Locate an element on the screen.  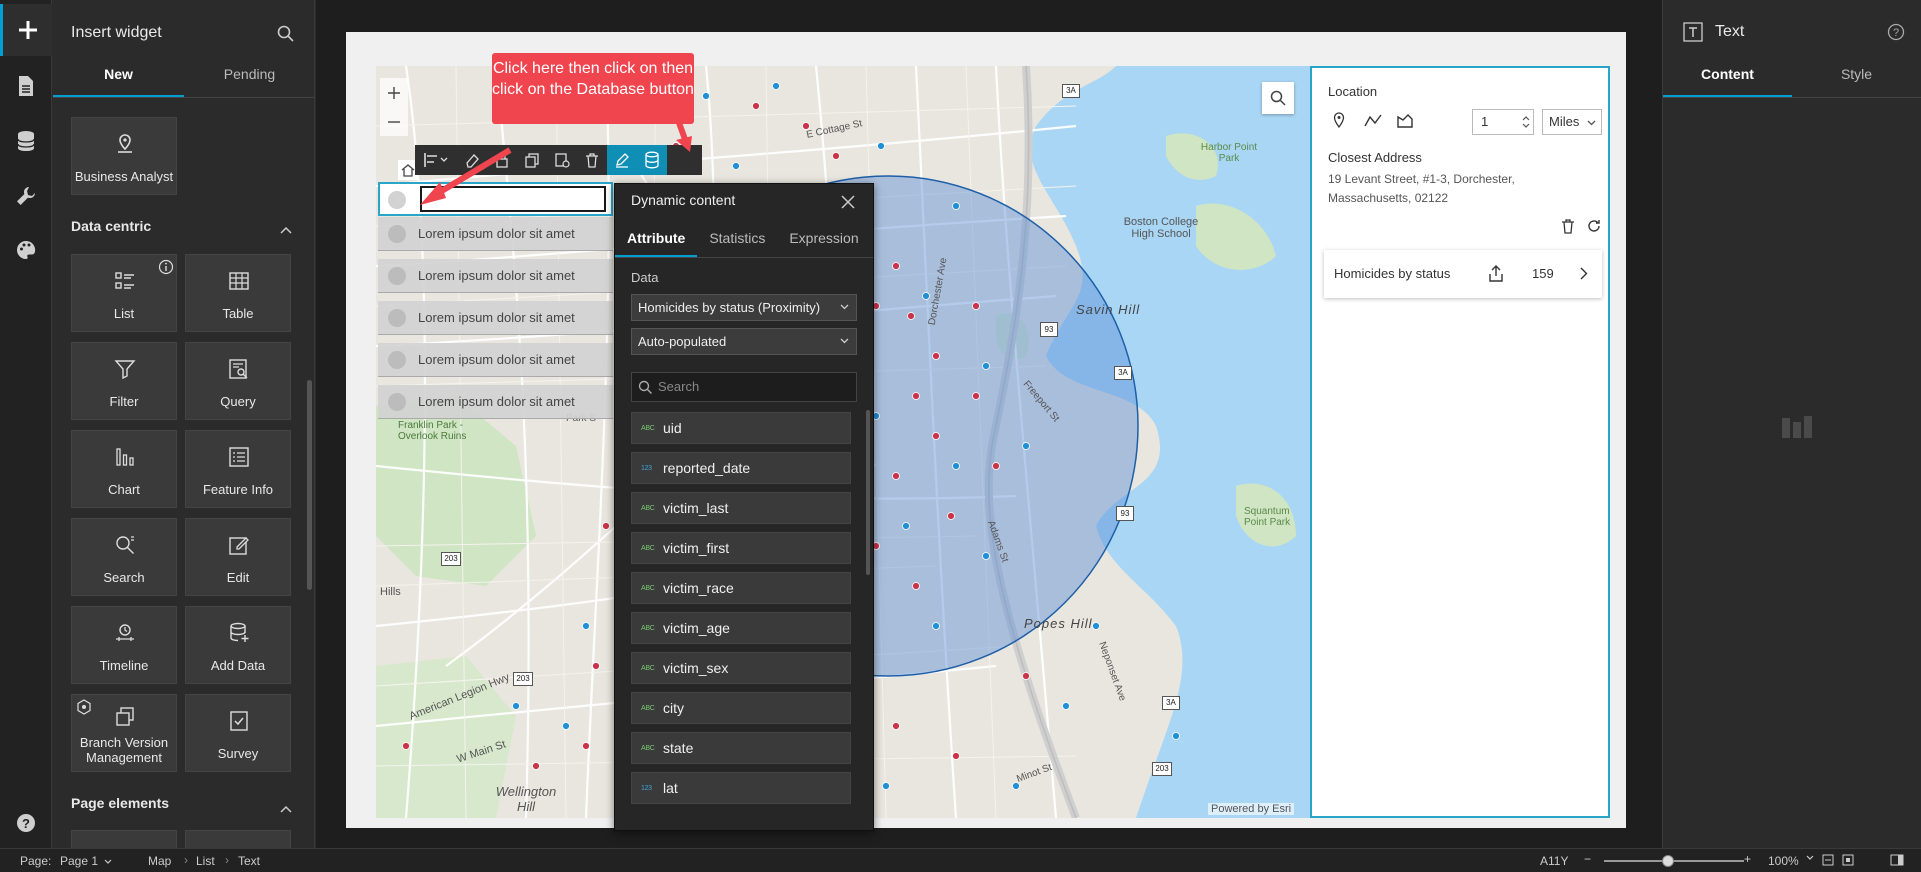
esri-attribution: Powered by Esri is located at coordinates (1251, 809).